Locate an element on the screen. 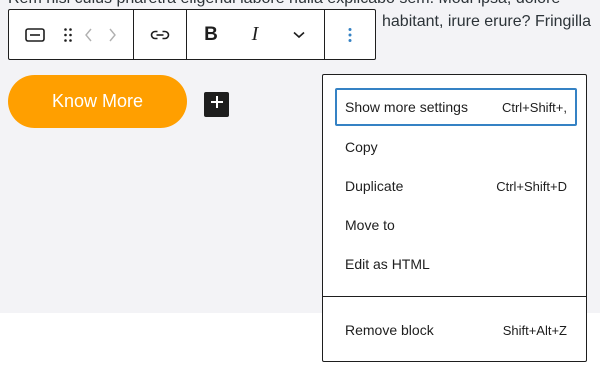 The height and width of the screenshot is (376, 600). menu-item-move-to: Move to is located at coordinates (456, 225).